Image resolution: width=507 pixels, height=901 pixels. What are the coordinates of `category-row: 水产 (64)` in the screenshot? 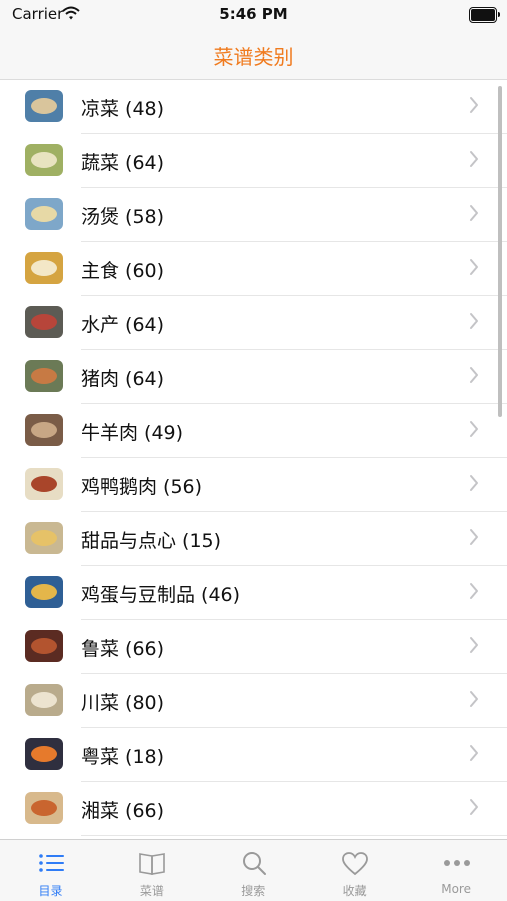 It's located at (253, 323).